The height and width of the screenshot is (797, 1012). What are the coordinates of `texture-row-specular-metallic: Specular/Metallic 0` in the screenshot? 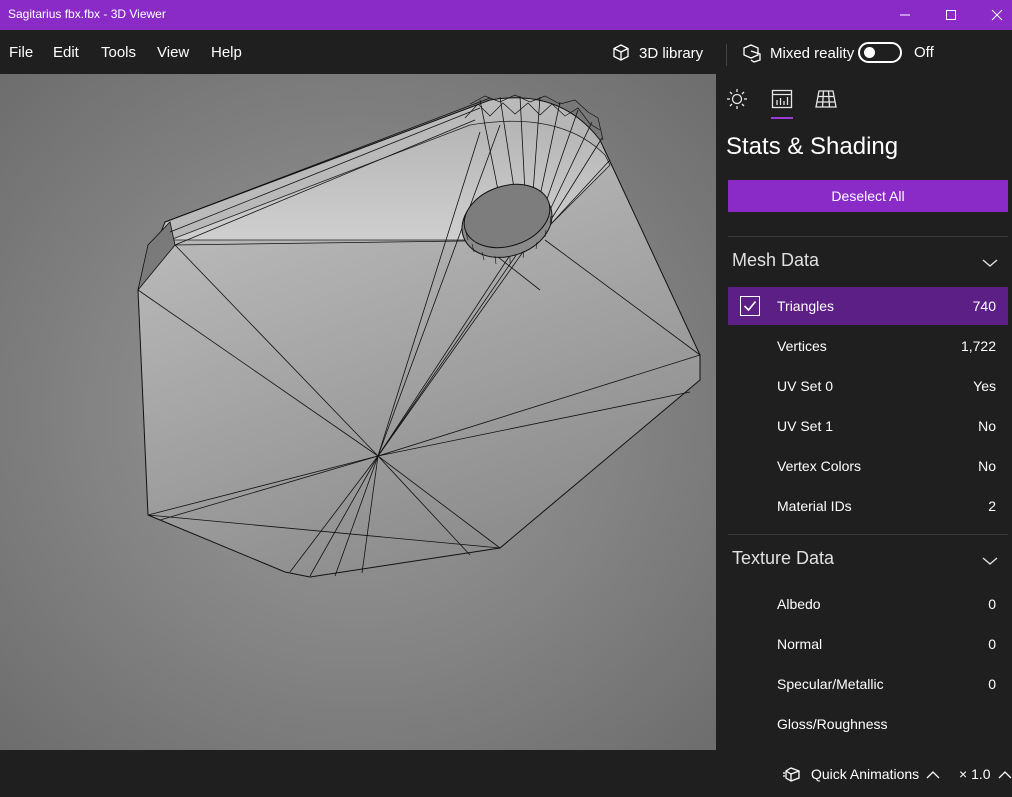 It's located at (868, 684).